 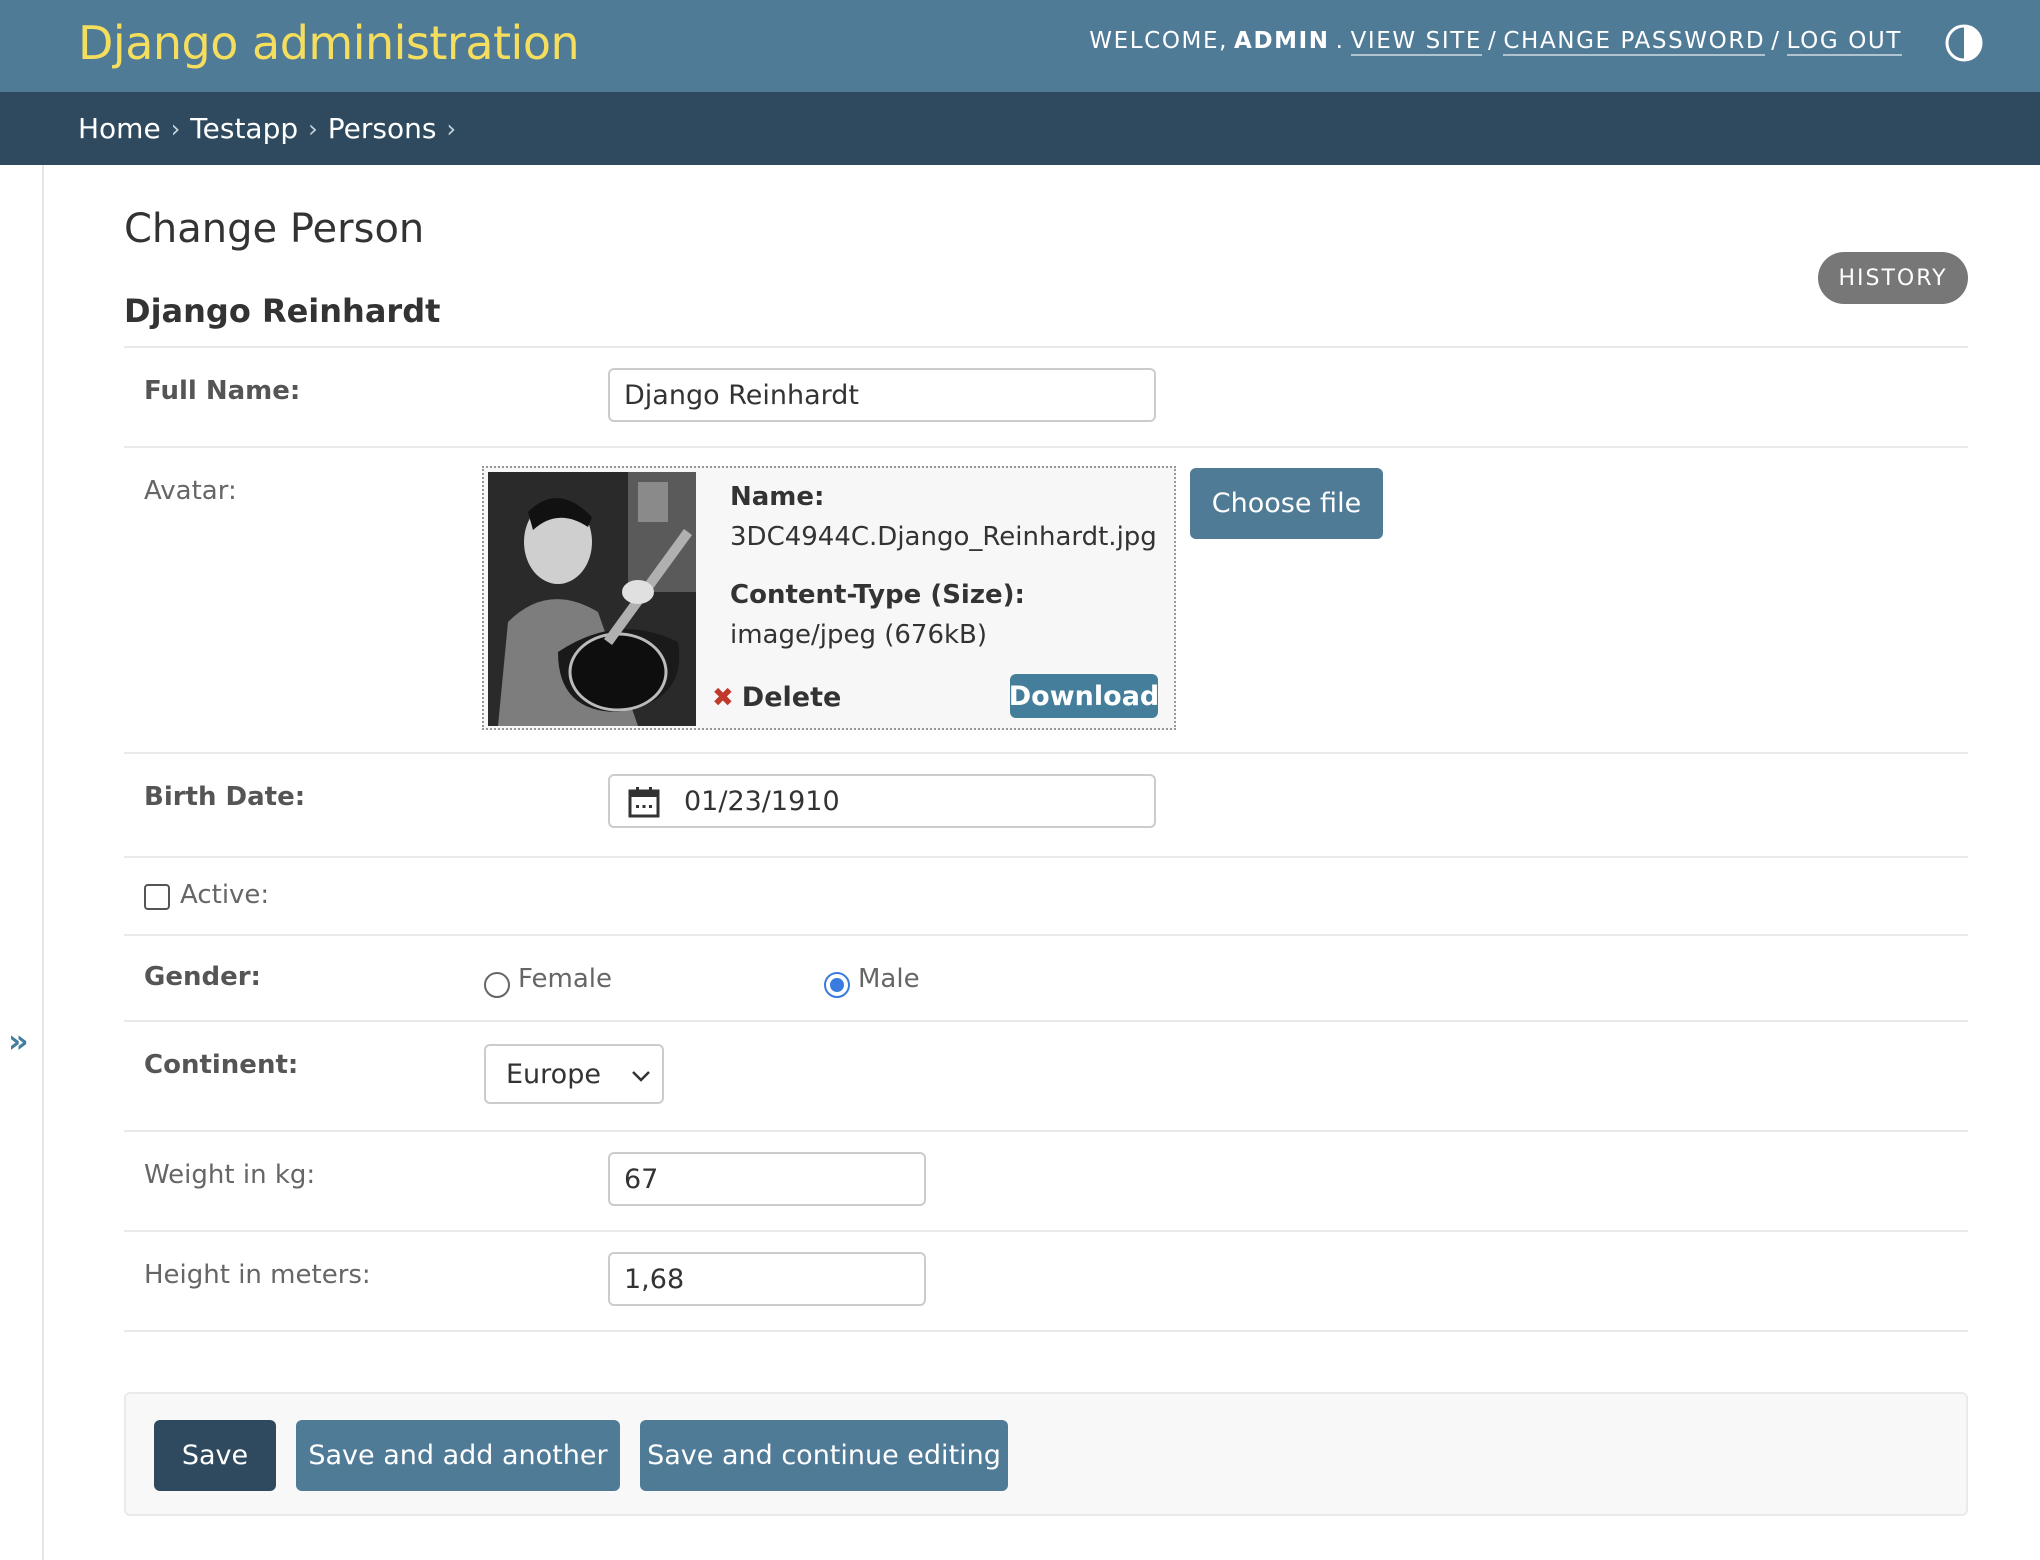 What do you see at coordinates (837, 985) in the screenshot?
I see `gender-male-radio` at bounding box center [837, 985].